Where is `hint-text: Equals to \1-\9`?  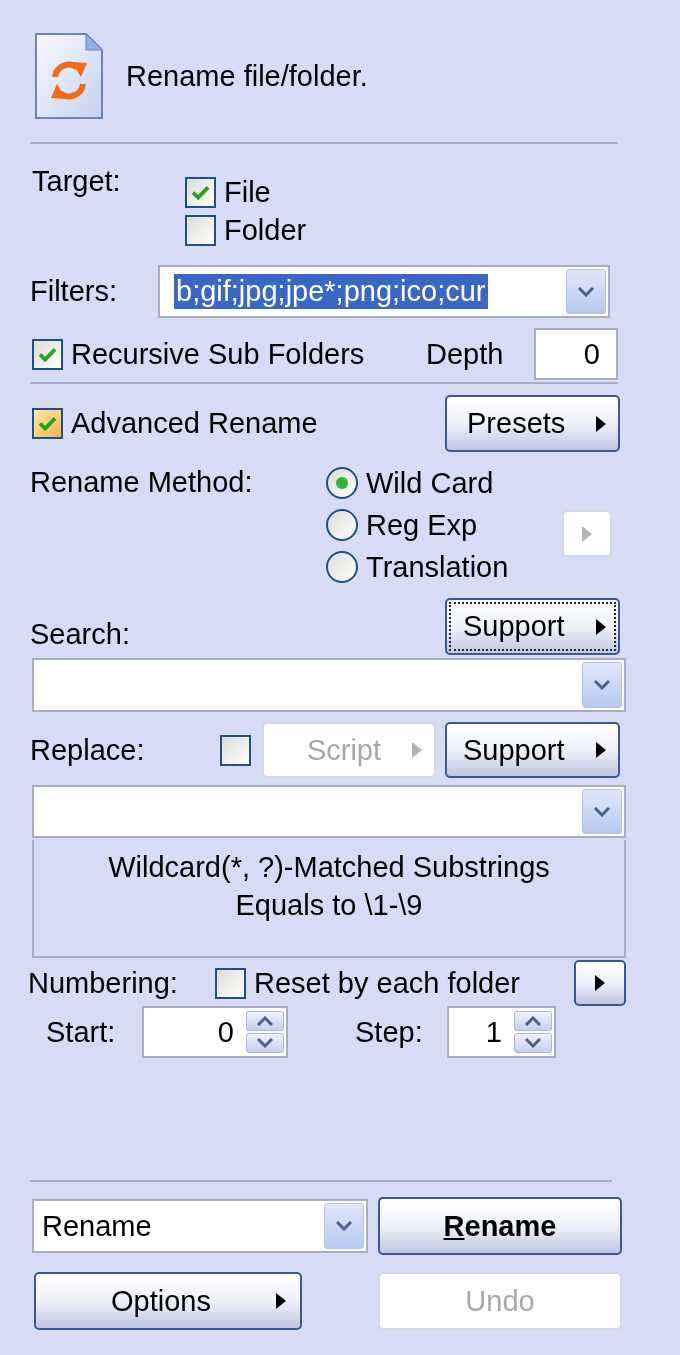 hint-text: Equals to \1-\9 is located at coordinates (329, 905).